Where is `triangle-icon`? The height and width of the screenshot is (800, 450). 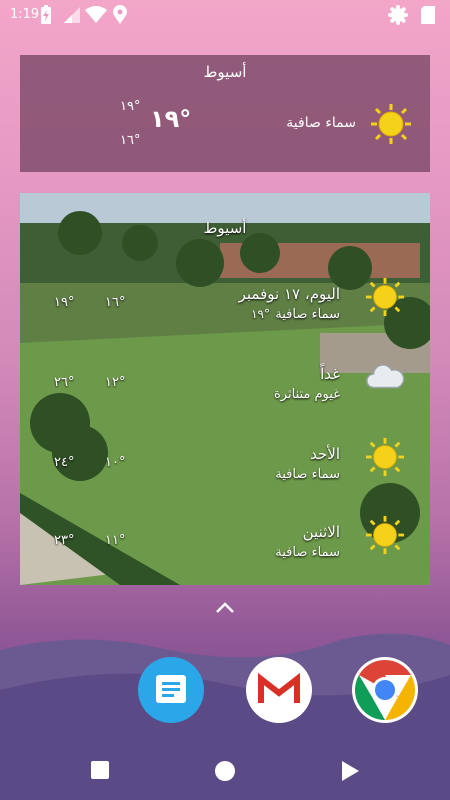
triangle-icon is located at coordinates (350, 771).